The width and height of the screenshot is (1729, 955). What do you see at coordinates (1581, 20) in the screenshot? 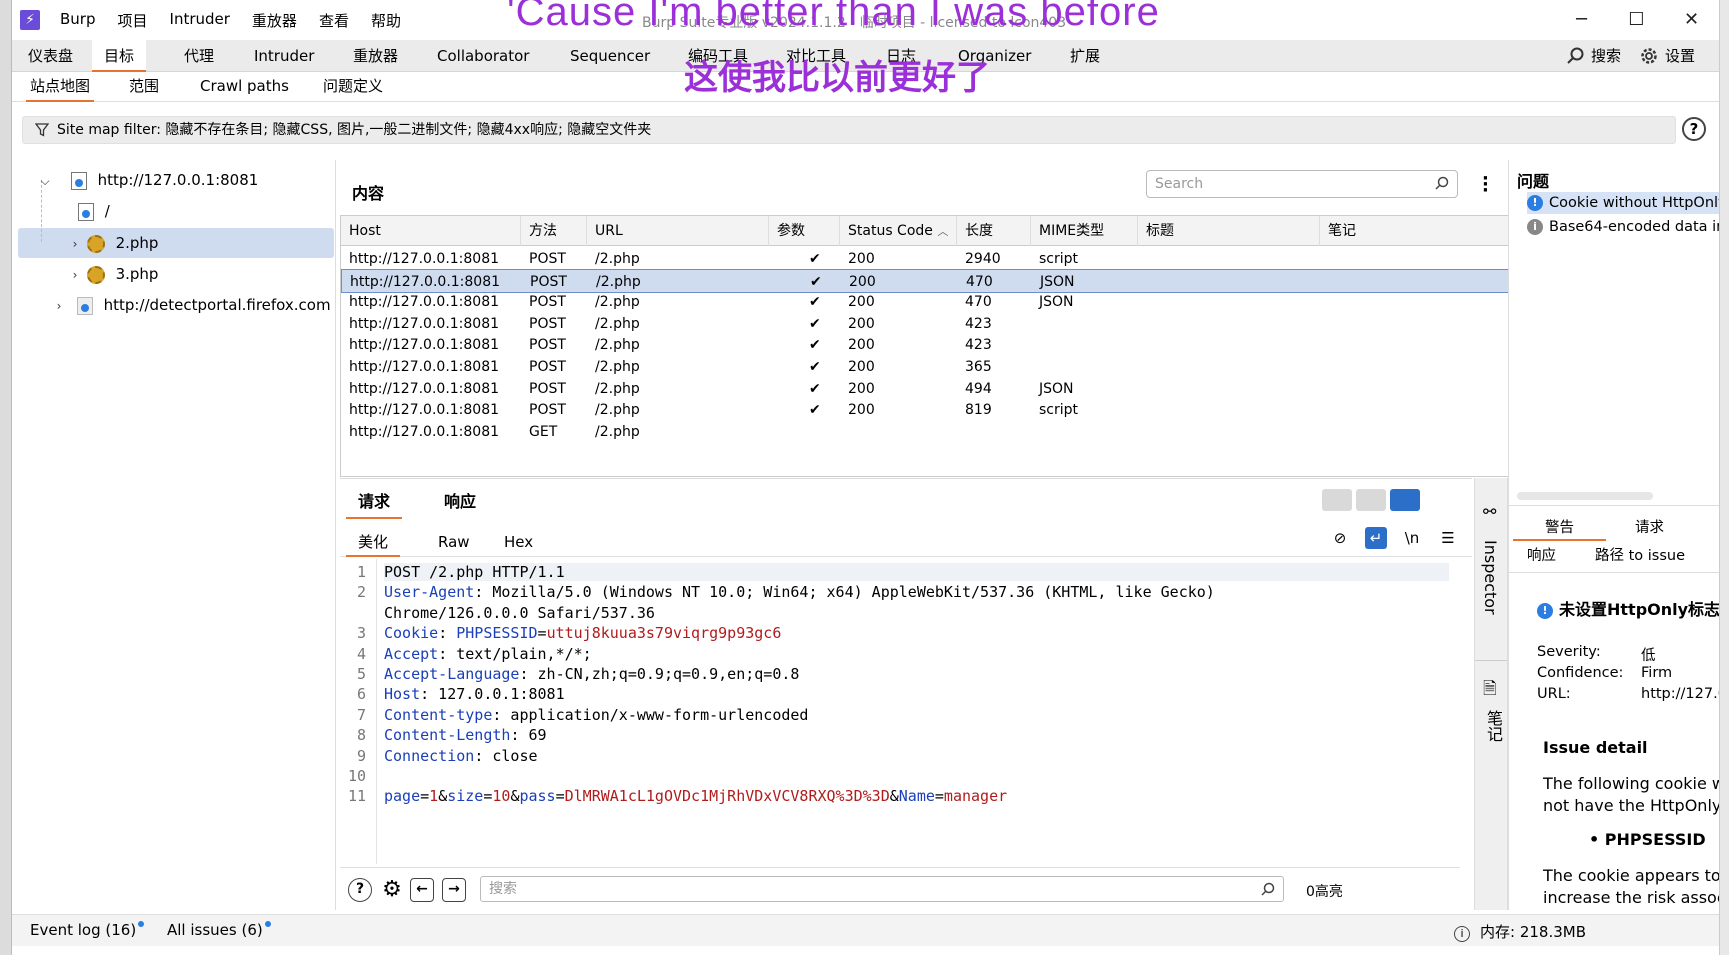
I see `minimize-button: ─` at bounding box center [1581, 20].